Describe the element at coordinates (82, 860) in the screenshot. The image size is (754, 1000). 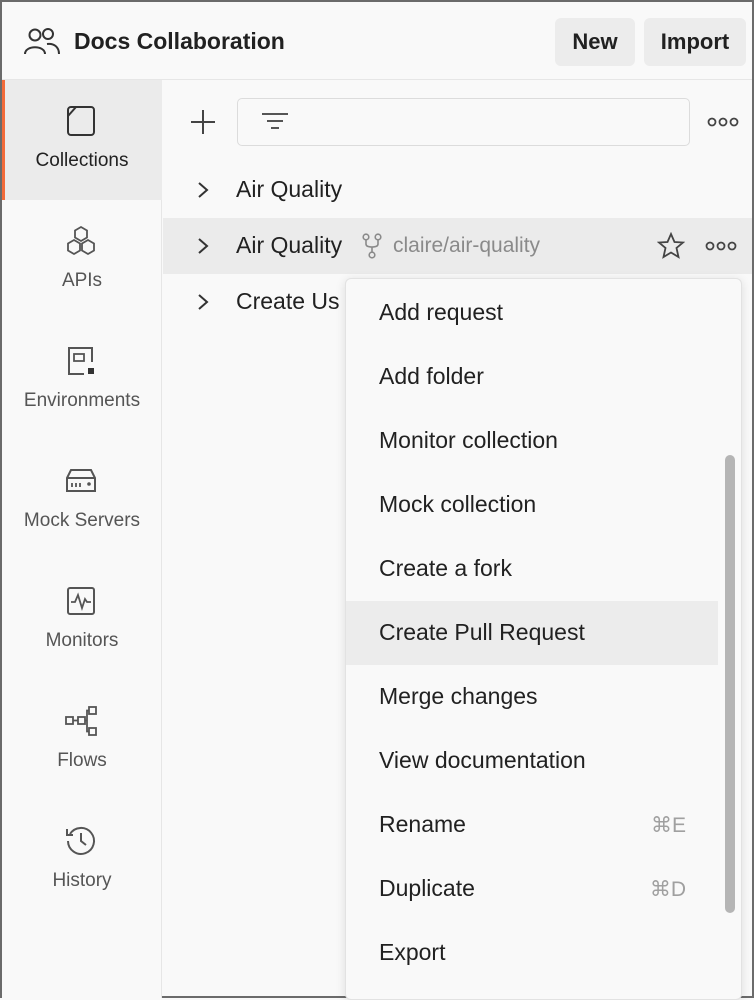
I see `sidebar-item-history: History` at that location.